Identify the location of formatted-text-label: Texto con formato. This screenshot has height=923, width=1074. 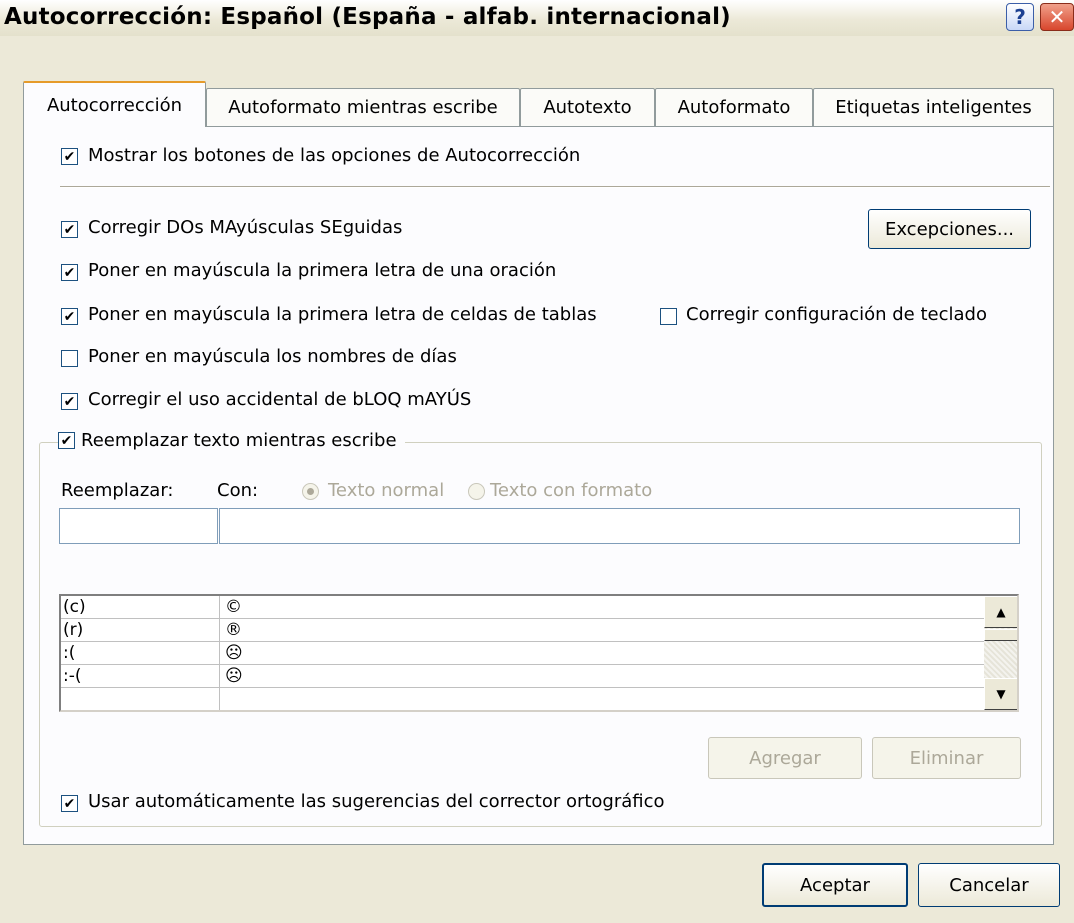
(571, 490).